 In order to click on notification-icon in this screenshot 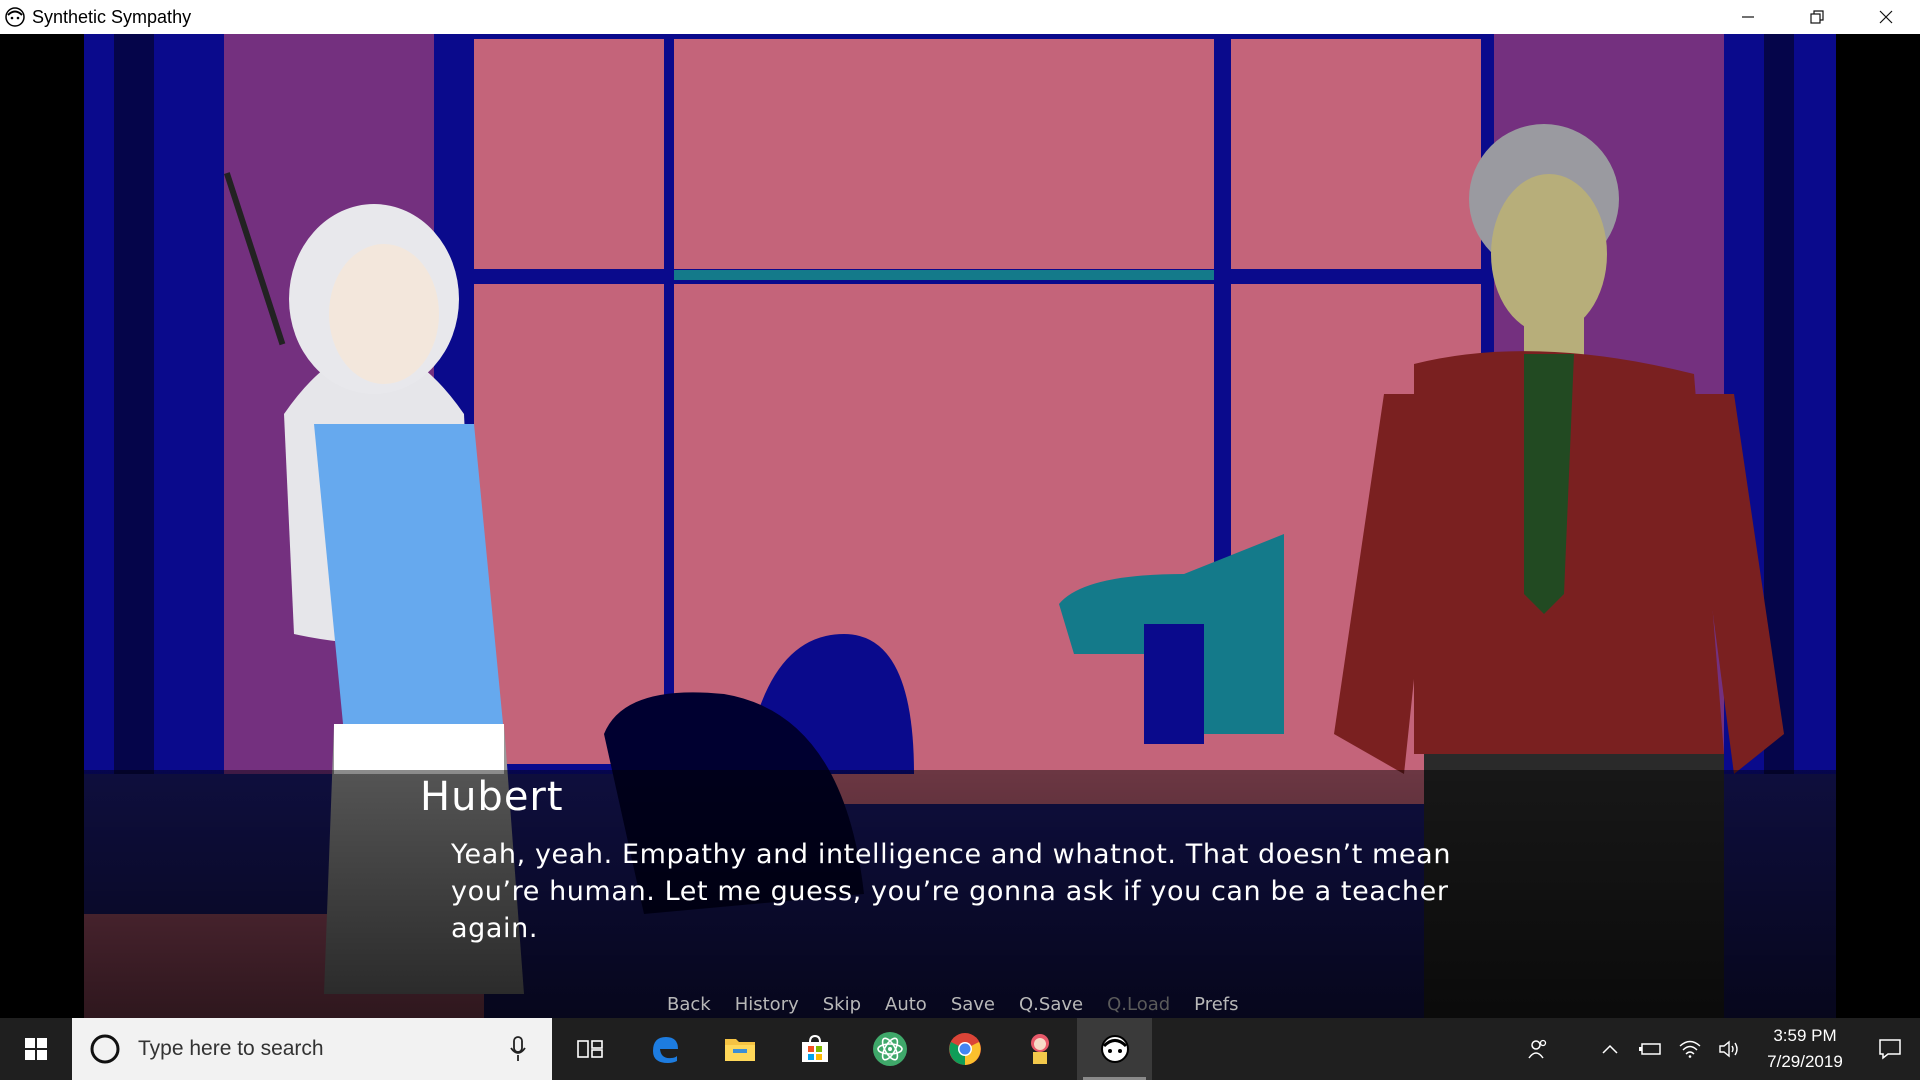, I will do `click(1890, 1049)`.